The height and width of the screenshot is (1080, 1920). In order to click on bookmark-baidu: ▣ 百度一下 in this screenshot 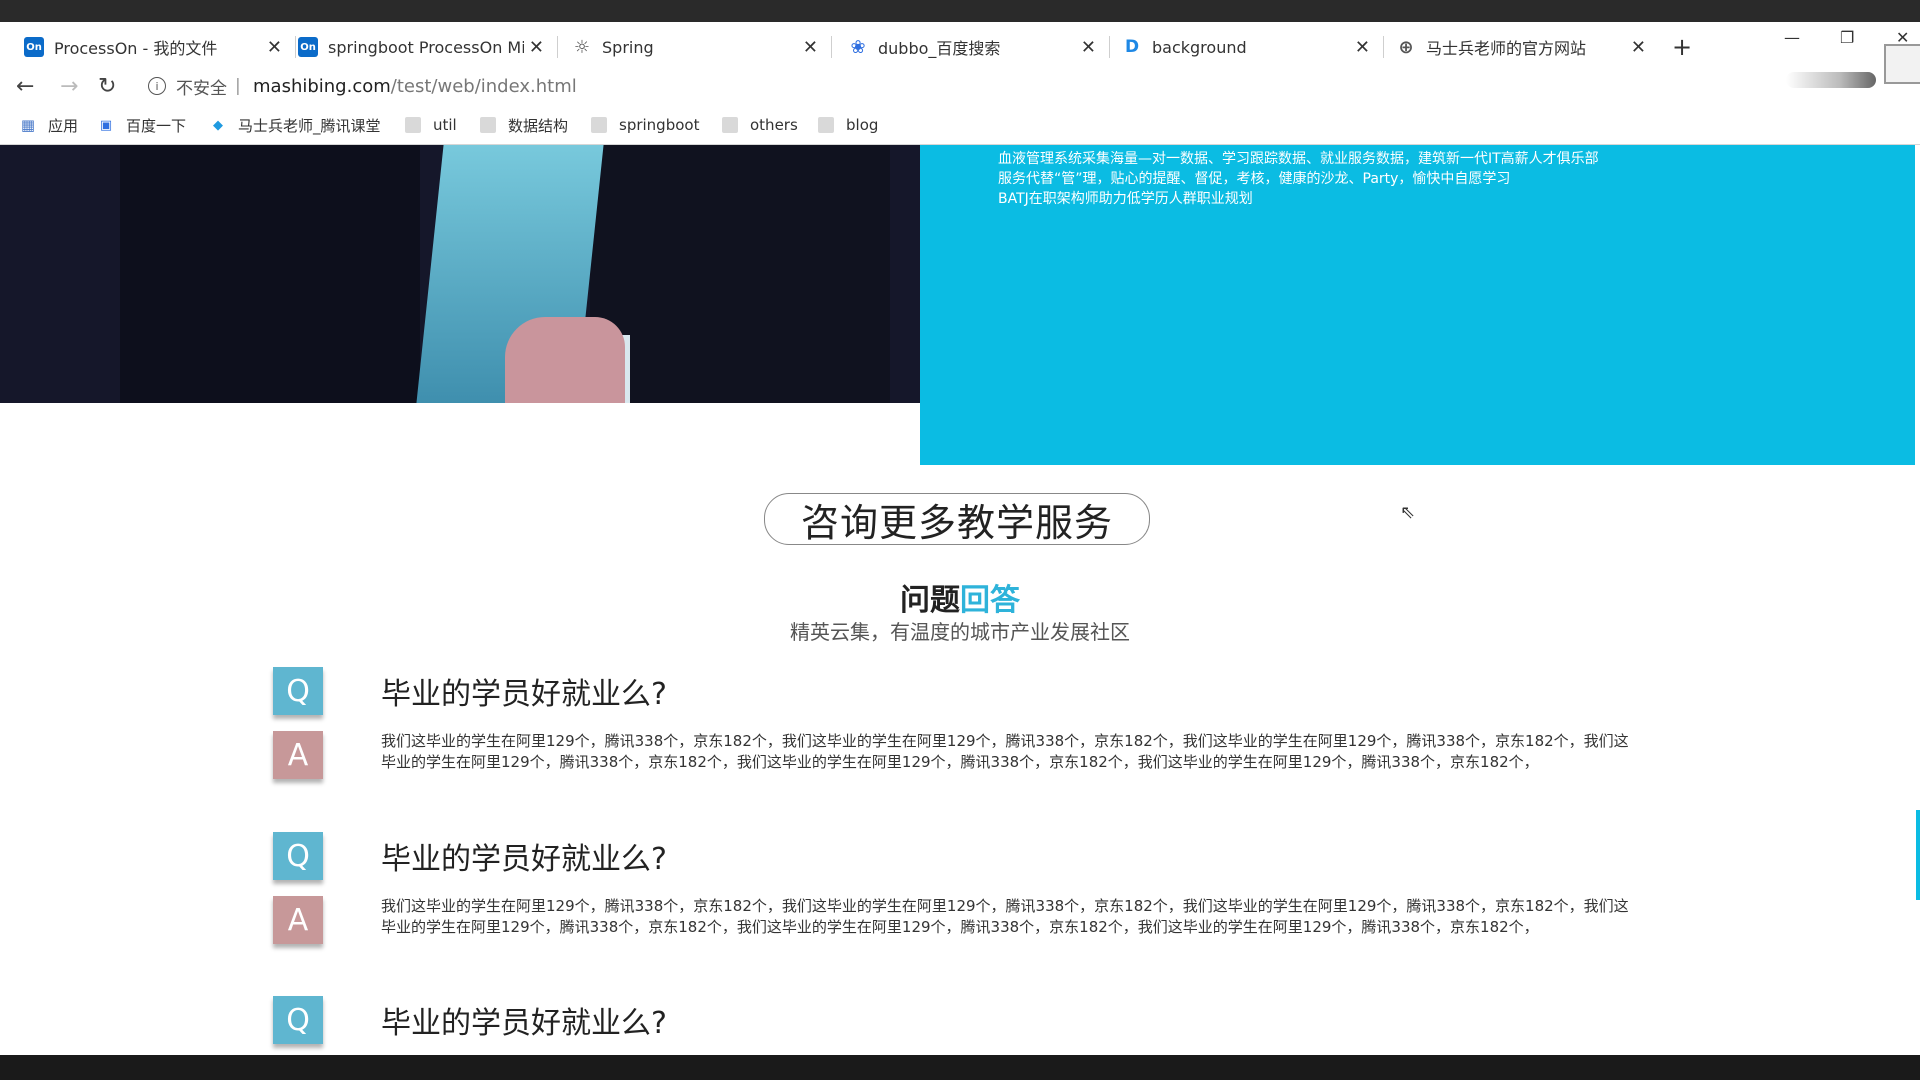, I will do `click(142, 125)`.